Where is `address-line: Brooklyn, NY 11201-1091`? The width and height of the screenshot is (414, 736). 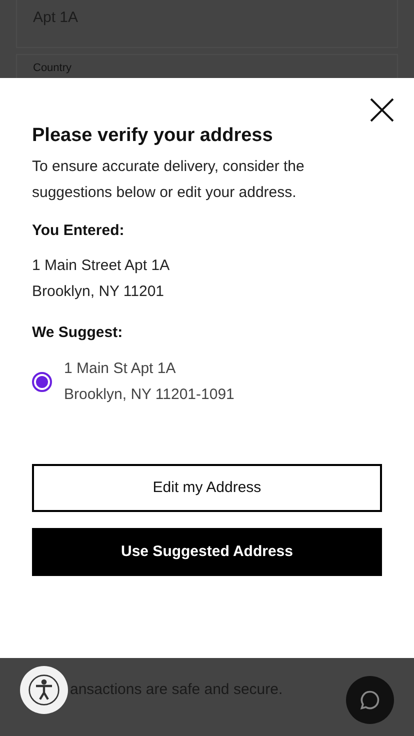 address-line: Brooklyn, NY 11201-1091 is located at coordinates (149, 395).